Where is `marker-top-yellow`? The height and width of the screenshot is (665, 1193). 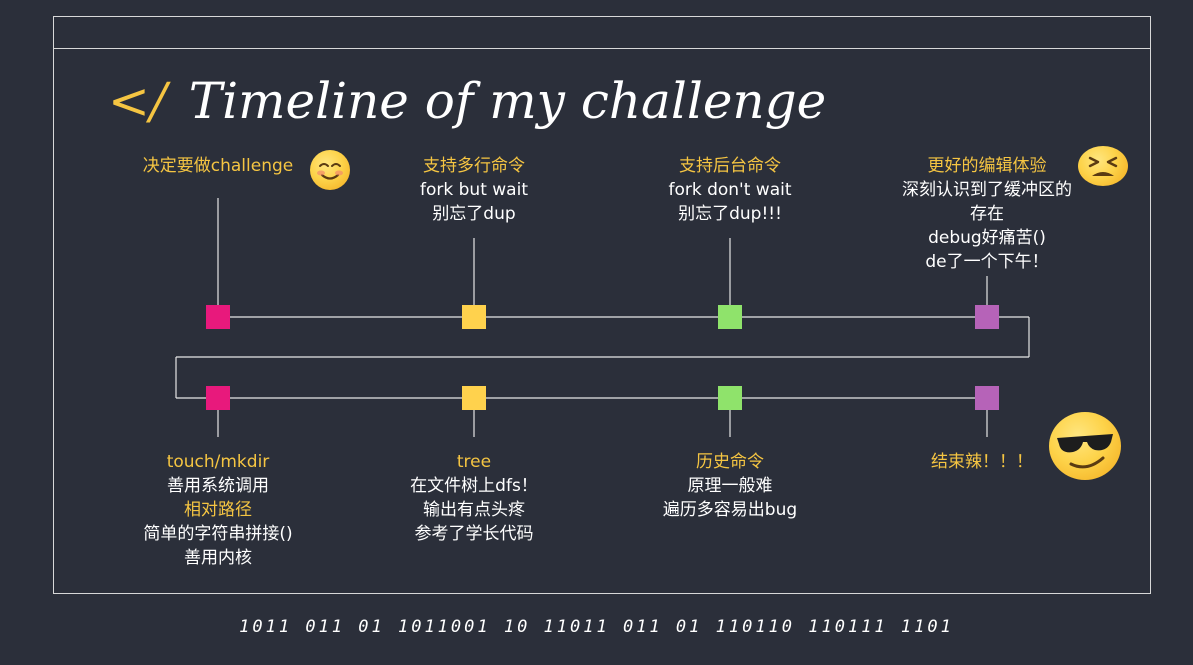 marker-top-yellow is located at coordinates (474, 317).